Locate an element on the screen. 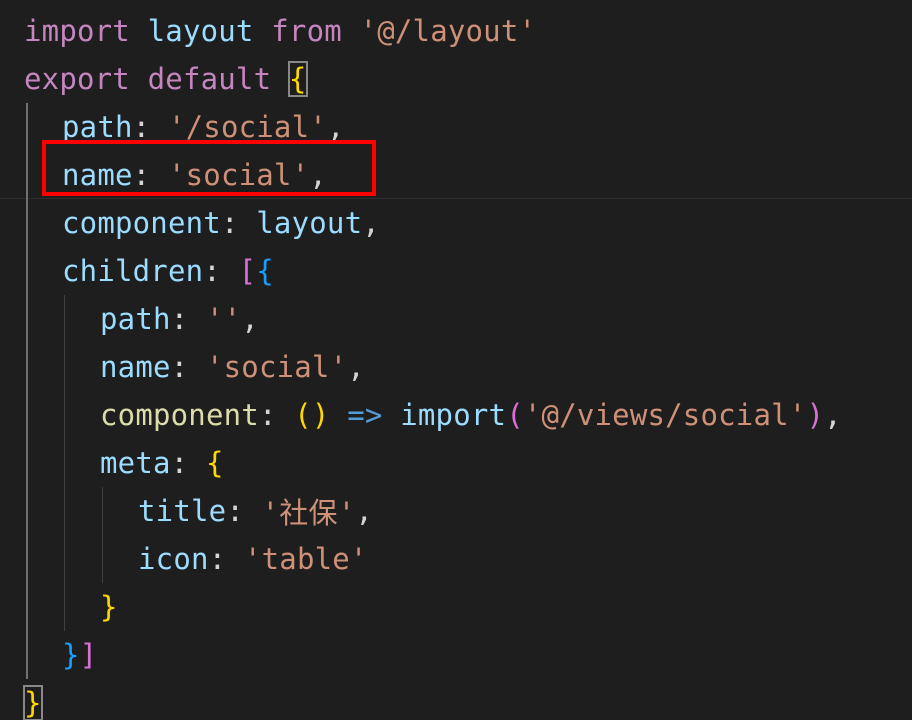 The width and height of the screenshot is (912, 720). code-token: ) is located at coordinates (815, 415).